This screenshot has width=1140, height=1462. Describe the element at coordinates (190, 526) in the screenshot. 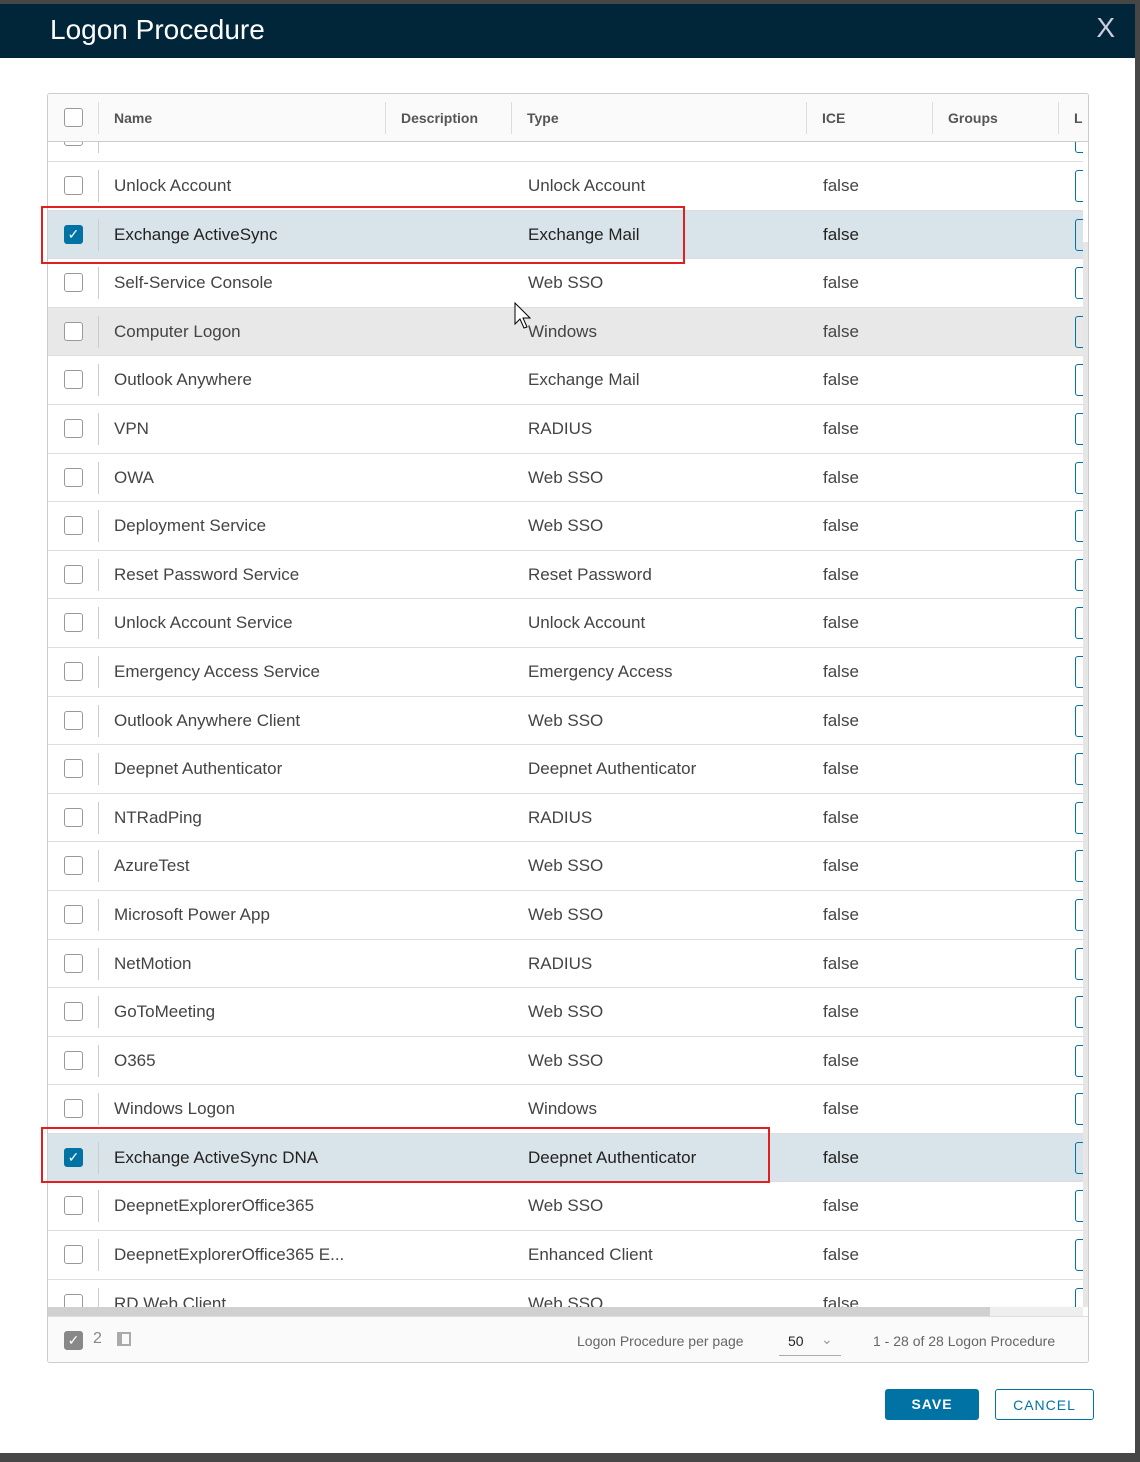

I see `row-name: Deployment Service` at that location.